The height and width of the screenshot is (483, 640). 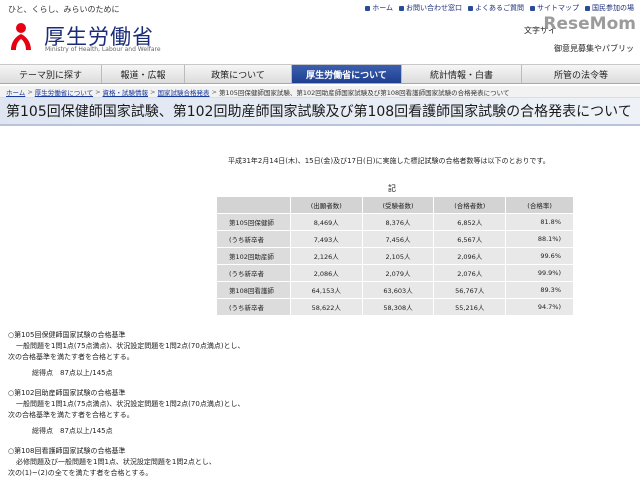 I want to click on examinees-cell: 2,105人, so click(x=398, y=256).